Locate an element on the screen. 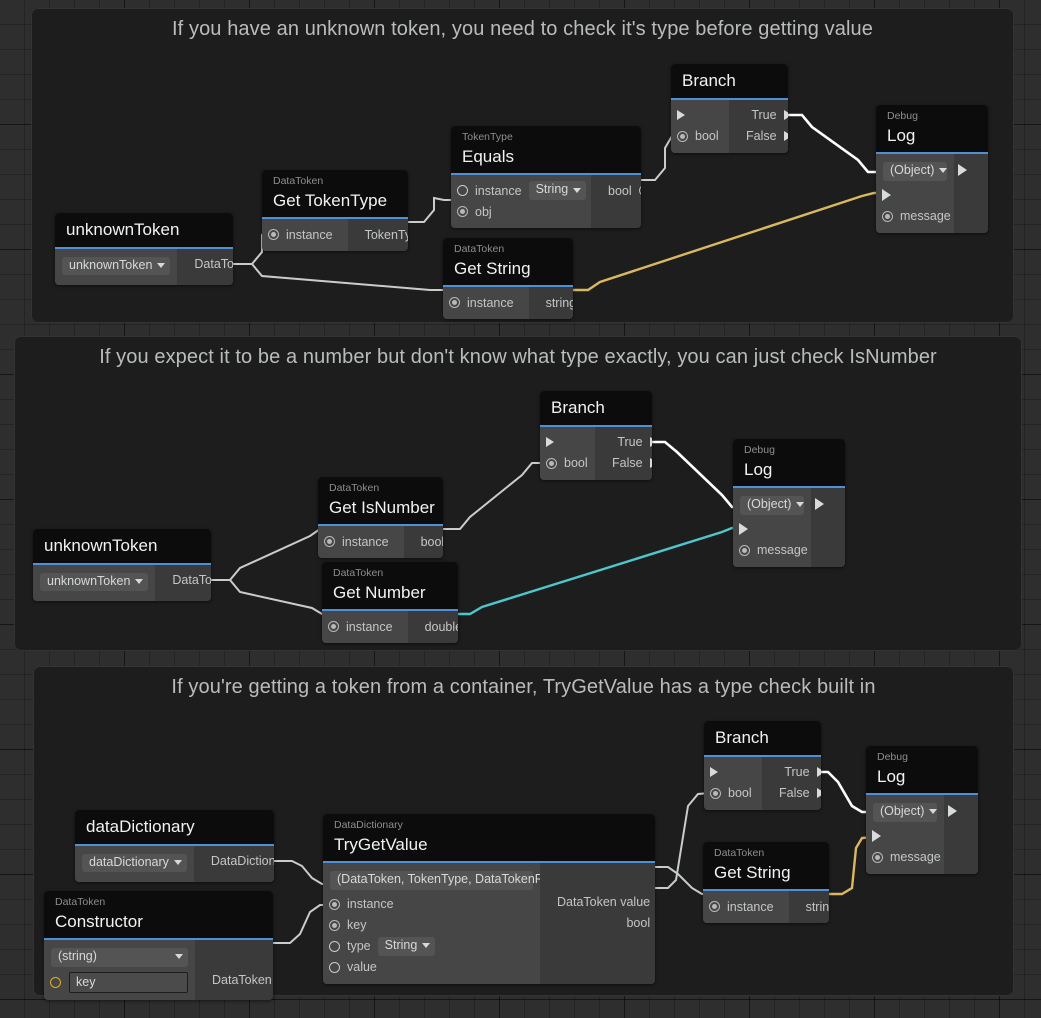 Image resolution: width=1041 pixels, height=1018 pixels. node-unknown-token-2: unknownToken unknownToken DataToken is located at coordinates (122, 565).